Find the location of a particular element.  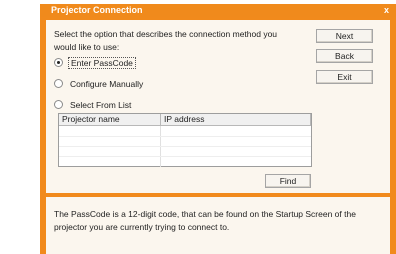

title-bar: Projector Connection x is located at coordinates (218, 10).